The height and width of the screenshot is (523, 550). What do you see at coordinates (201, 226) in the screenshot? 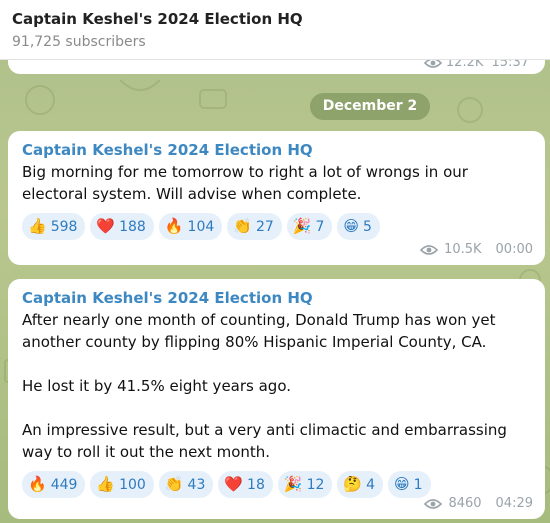
I see `reaction-count: 104` at bounding box center [201, 226].